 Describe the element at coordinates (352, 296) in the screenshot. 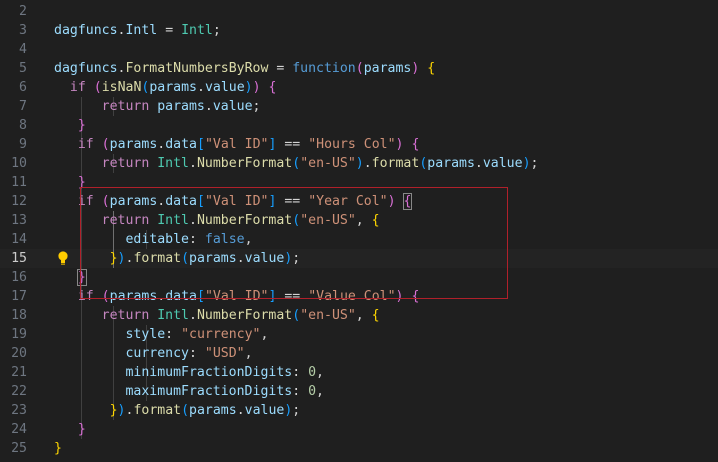

I see `code-token: "Value Col"` at that location.